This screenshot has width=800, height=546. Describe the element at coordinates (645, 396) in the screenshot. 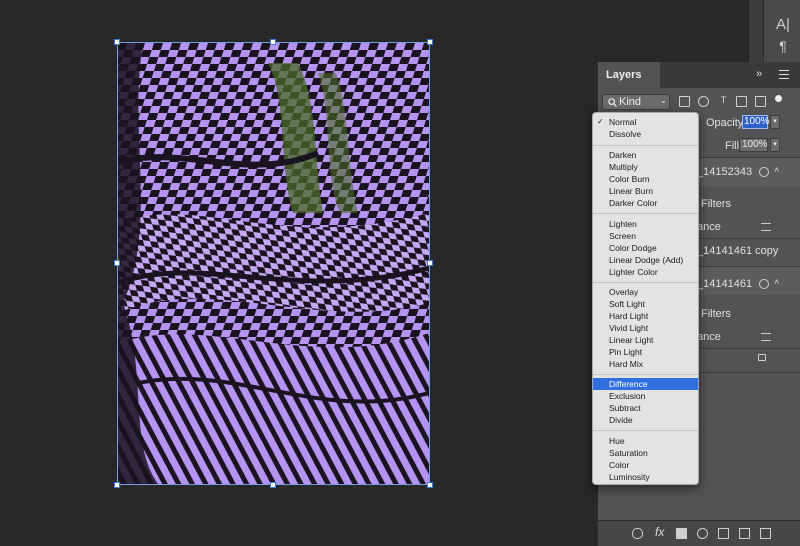

I see `menu-item-exclusion: Exclusion` at that location.